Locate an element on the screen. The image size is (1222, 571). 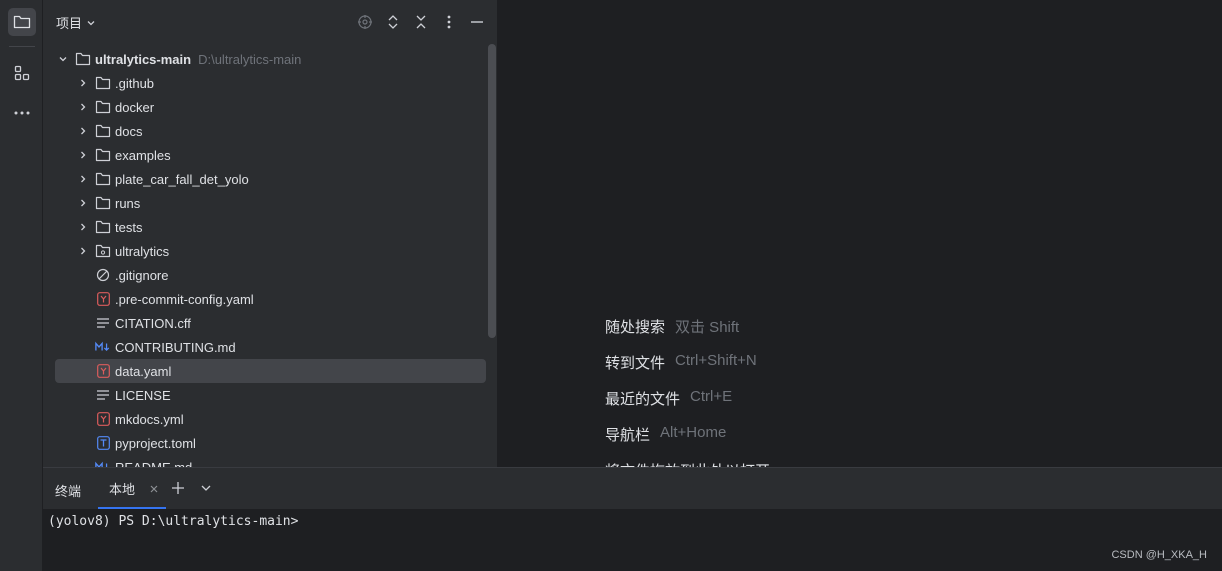
tree-item: docs is located at coordinates (270, 131).